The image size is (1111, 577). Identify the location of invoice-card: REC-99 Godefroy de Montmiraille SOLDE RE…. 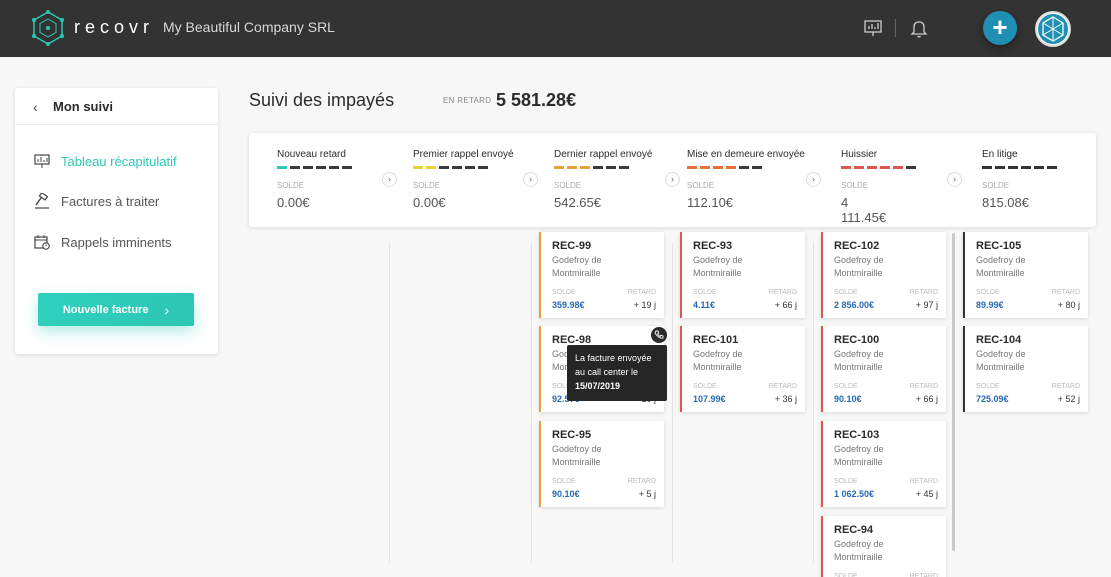
(601, 275).